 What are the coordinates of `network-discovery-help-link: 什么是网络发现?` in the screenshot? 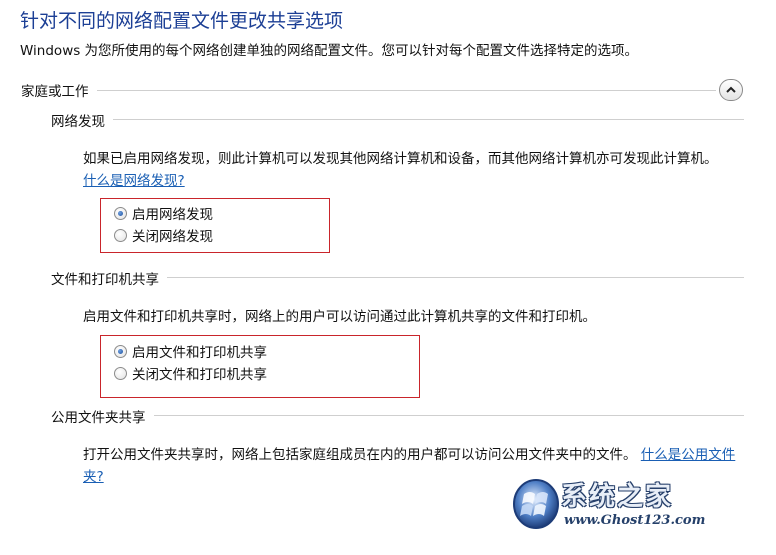 It's located at (134, 181).